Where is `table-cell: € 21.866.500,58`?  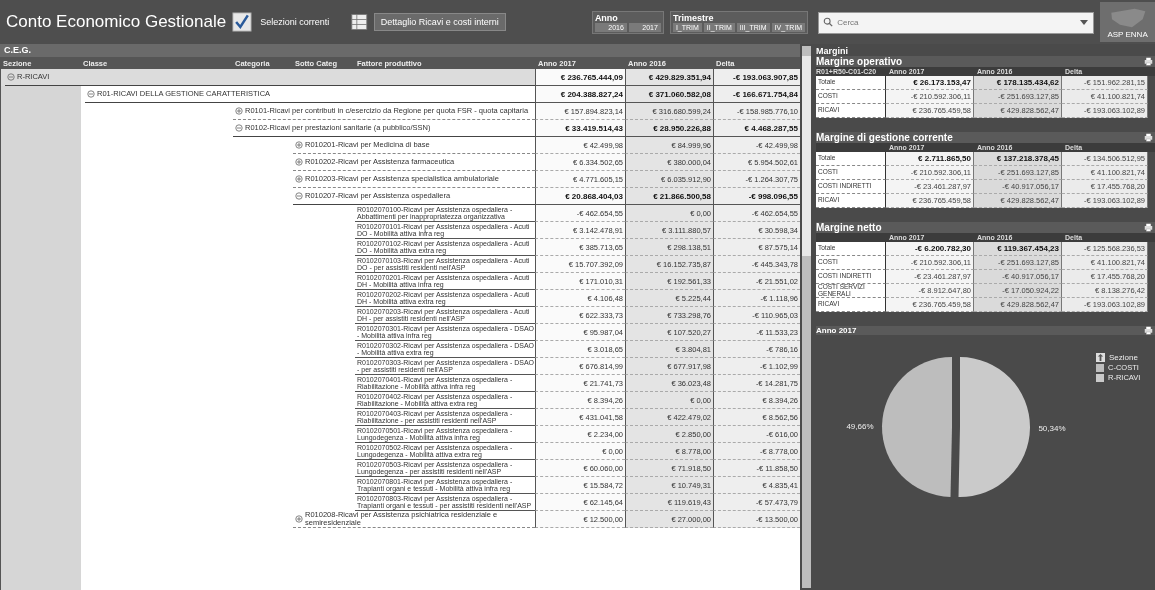
table-cell: € 21.866.500,58 is located at coordinates (669, 196).